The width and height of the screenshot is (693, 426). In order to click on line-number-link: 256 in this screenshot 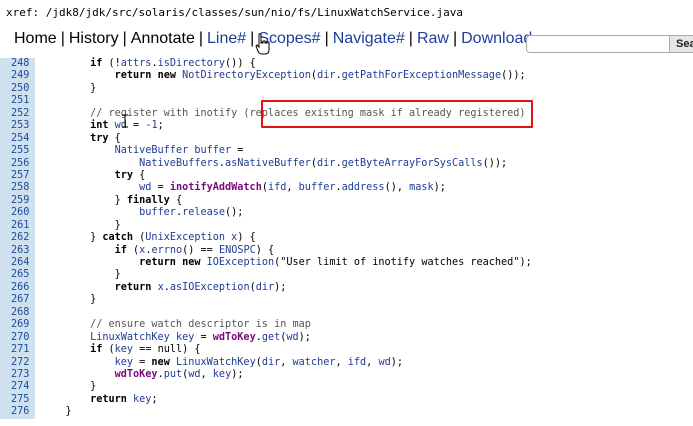, I will do `click(17, 163)`.